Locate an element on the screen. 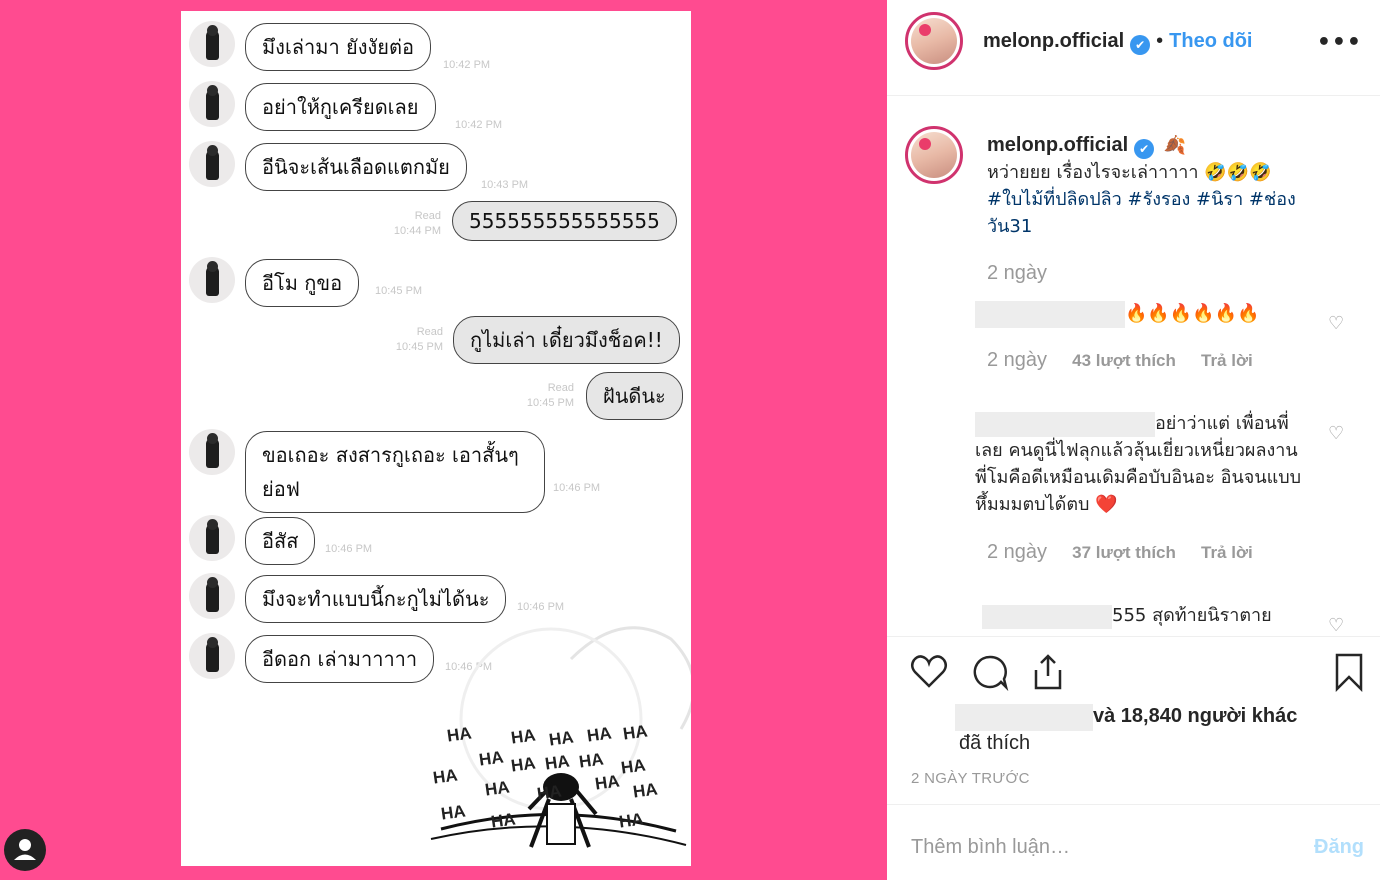 The width and height of the screenshot is (1380, 880). caption-text: หว่ายยย เรื่องไรจะเล่าาาาา is located at coordinates (1093, 172).